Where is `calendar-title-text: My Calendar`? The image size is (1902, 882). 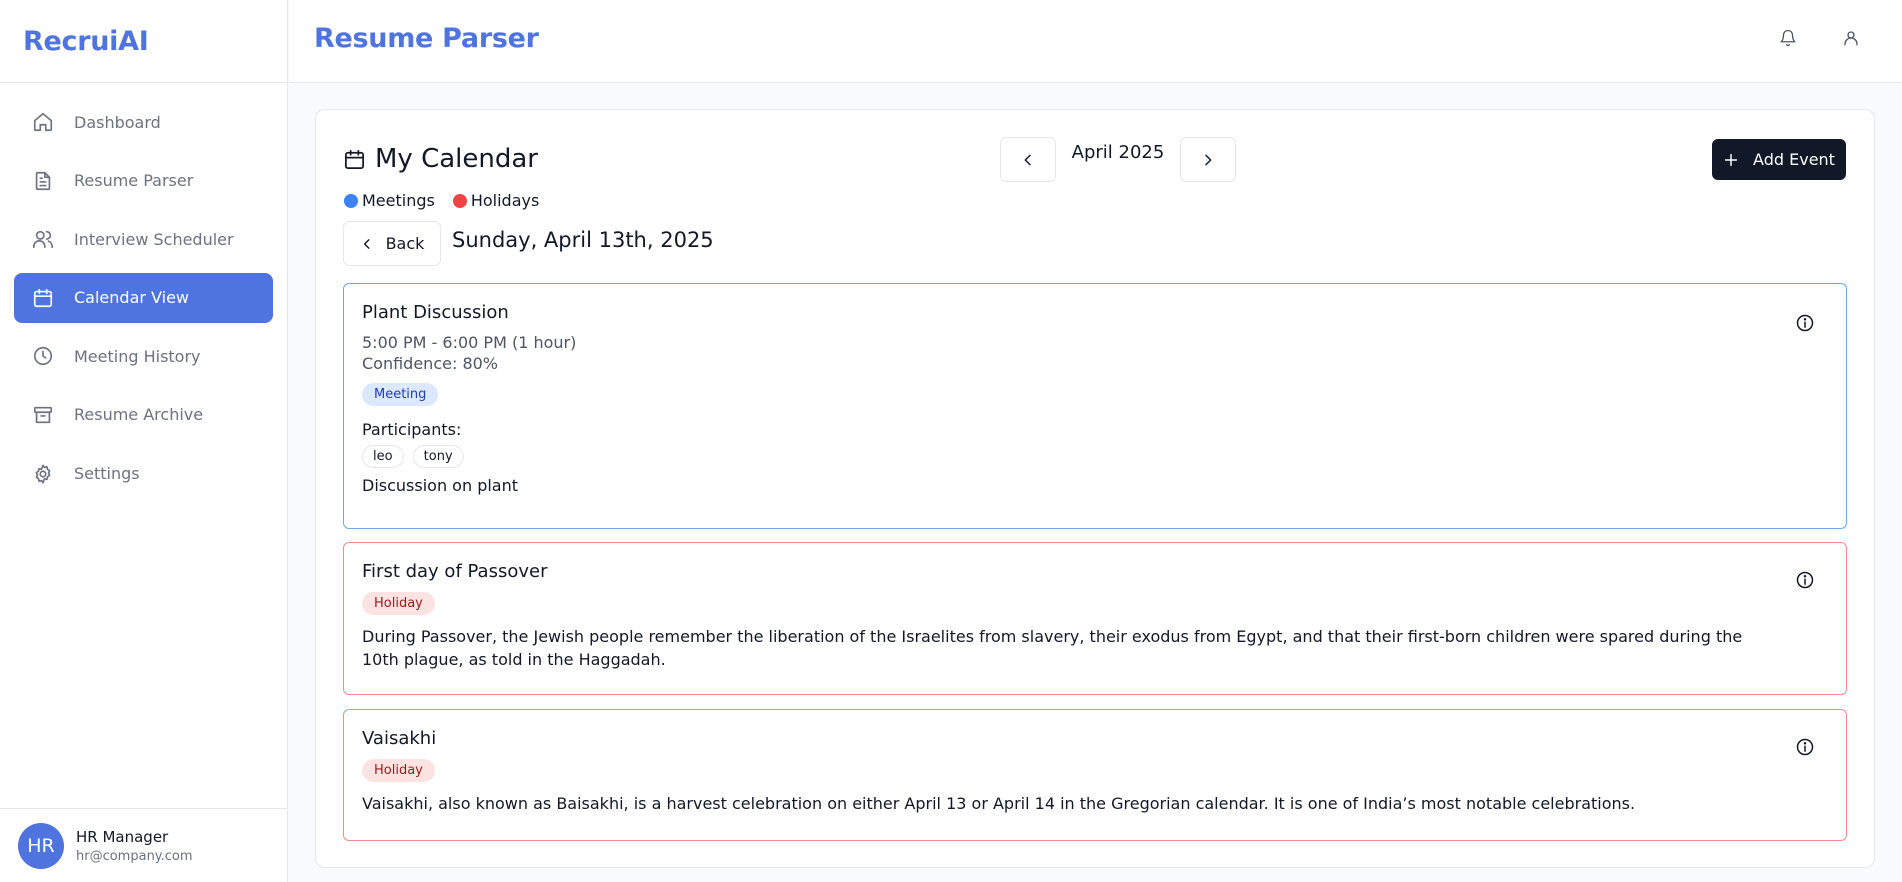 calendar-title-text: My Calendar is located at coordinates (456, 159).